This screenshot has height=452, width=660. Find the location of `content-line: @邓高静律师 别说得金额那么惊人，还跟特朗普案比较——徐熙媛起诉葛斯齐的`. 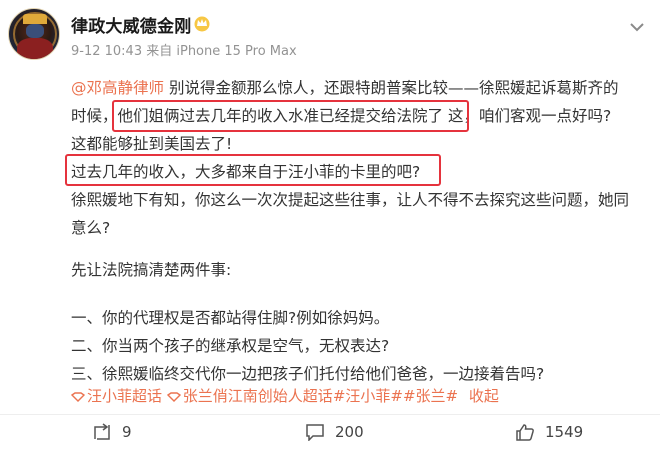

content-line: @邓高静律师 别说得金额那么惊人，还跟特朗普案比较——徐熙媛起诉葛斯齐的 is located at coordinates (344, 88).